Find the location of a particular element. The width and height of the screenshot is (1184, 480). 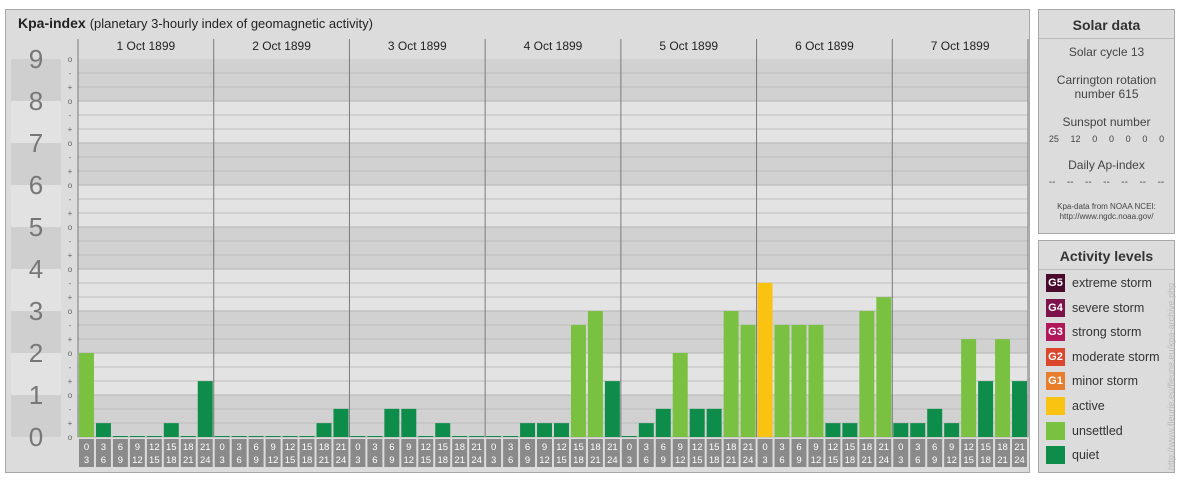

ap-title: Daily Ap-index is located at coordinates (1106, 165).